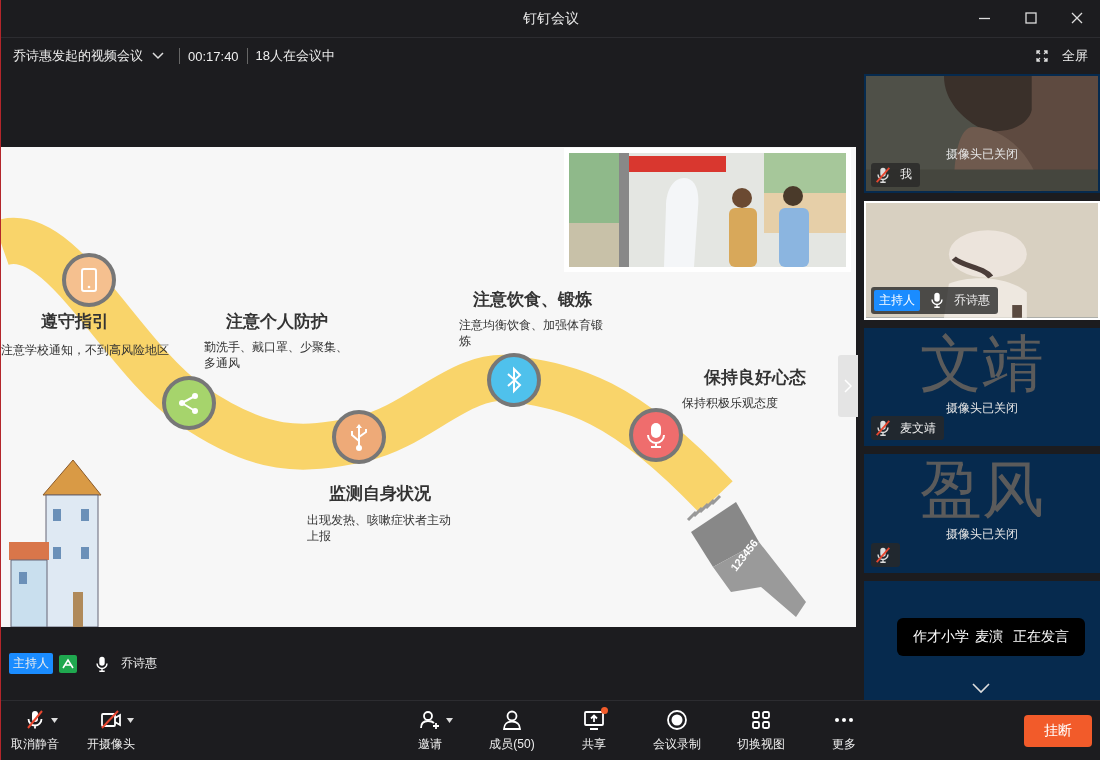 The width and height of the screenshot is (1100, 760). What do you see at coordinates (380, 494) in the screenshot?
I see `step-title: 监测自身状况` at bounding box center [380, 494].